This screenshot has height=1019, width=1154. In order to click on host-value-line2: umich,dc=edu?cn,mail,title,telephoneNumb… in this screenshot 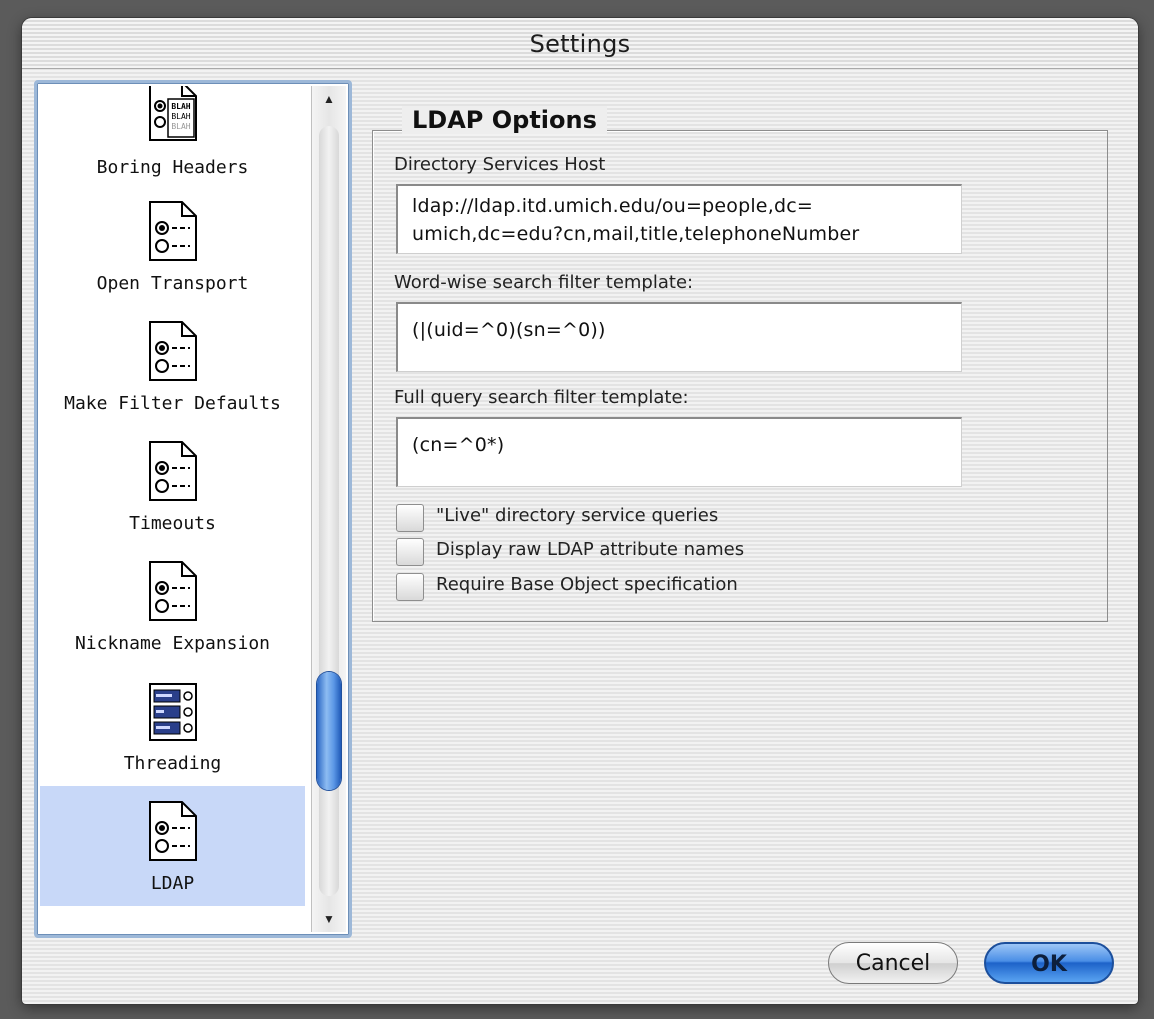, I will do `click(636, 234)`.